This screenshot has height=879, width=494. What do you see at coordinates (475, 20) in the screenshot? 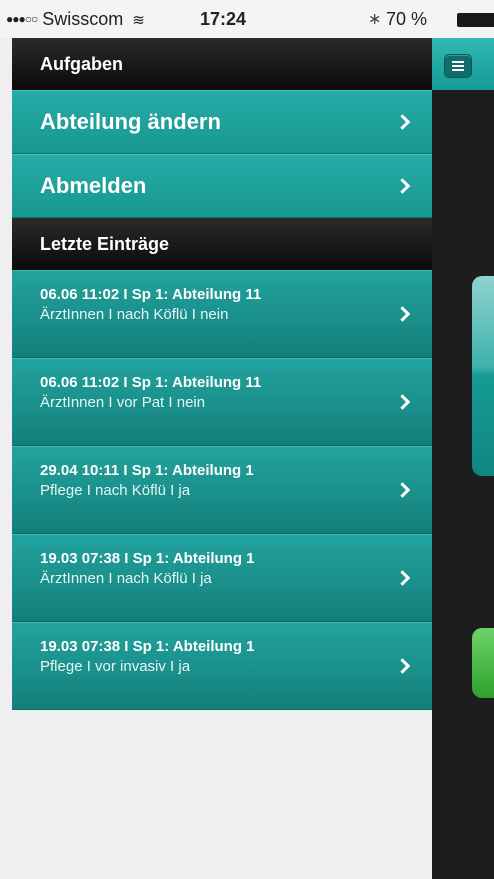
I see `battery-icon` at bounding box center [475, 20].